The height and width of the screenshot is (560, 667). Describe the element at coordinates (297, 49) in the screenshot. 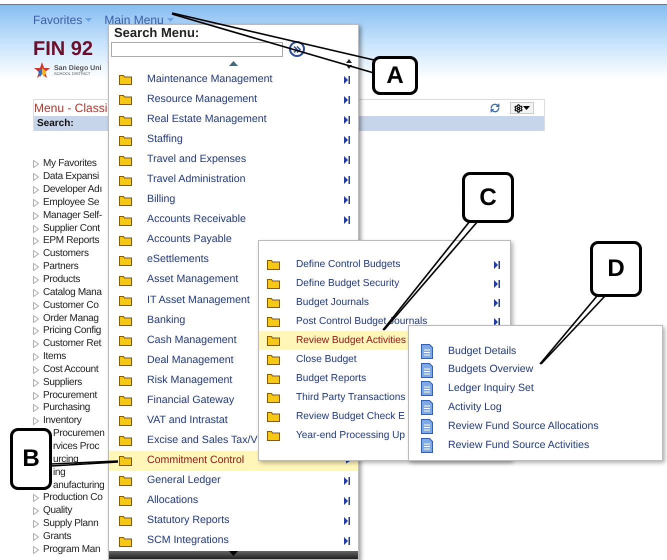

I see `double-chevron-icon` at that location.